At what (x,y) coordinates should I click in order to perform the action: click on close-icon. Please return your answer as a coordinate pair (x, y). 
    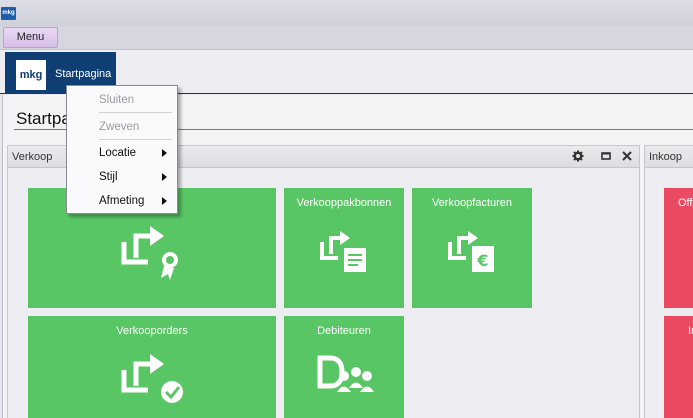
    Looking at the image, I should click on (627, 156).